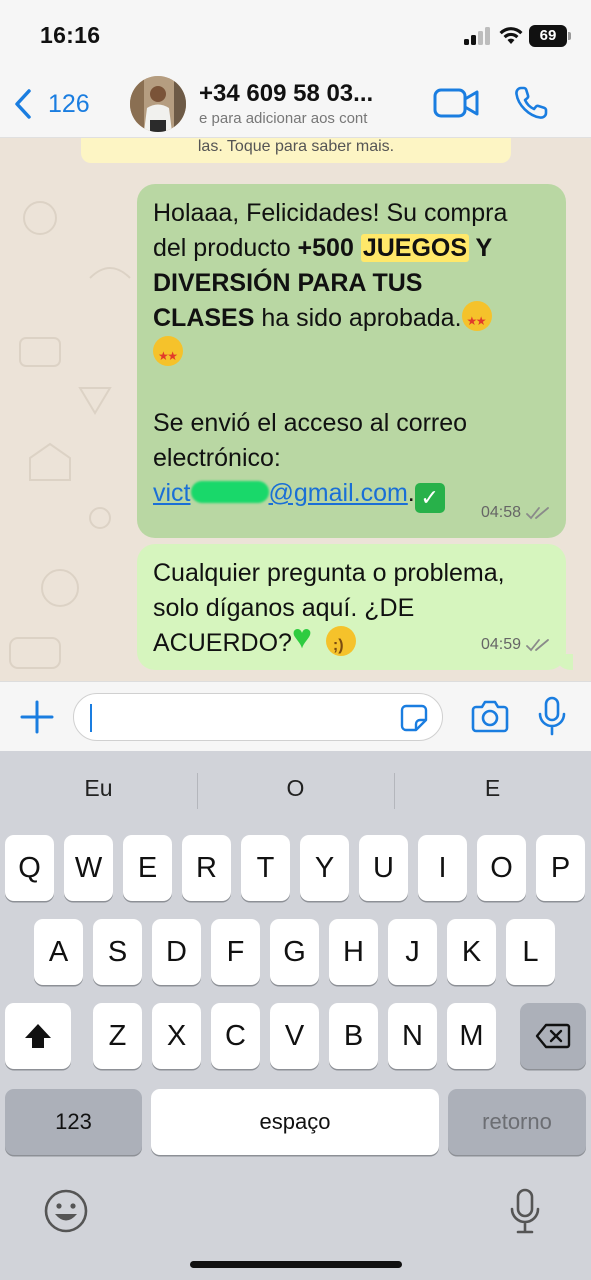  Describe the element at coordinates (70, 35) in the screenshot. I see `status-time: 16:16` at that location.